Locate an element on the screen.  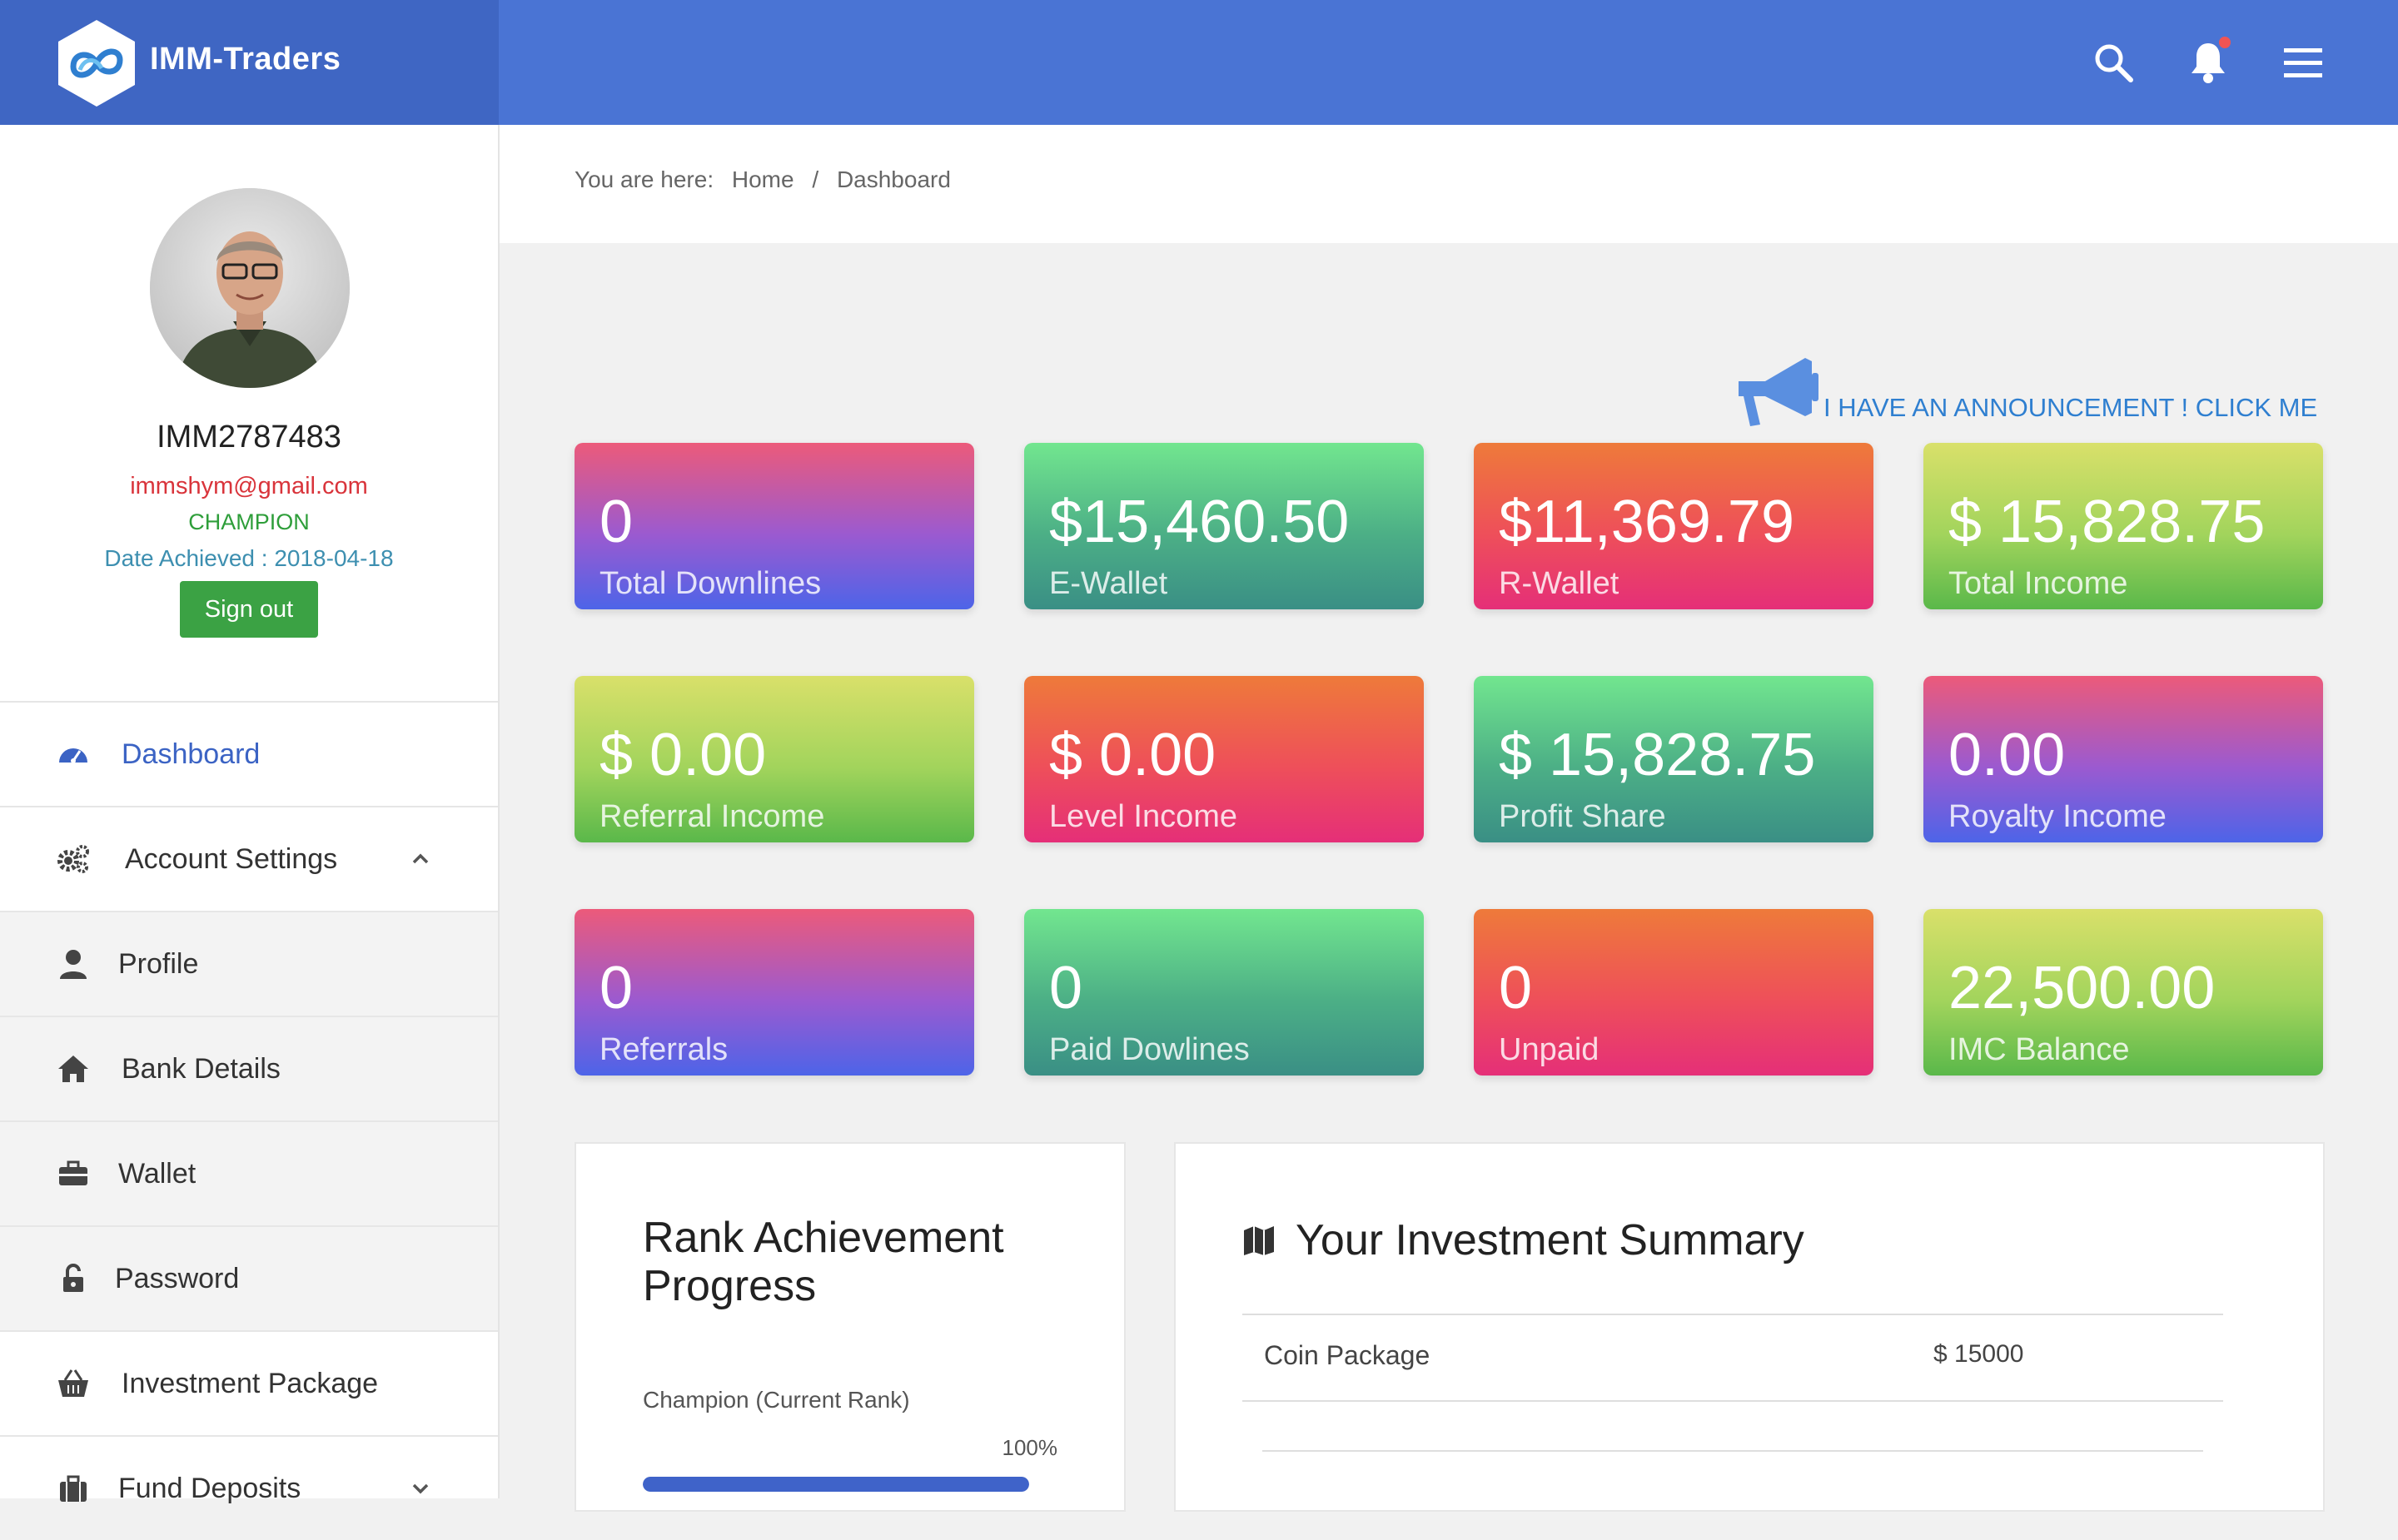
sidebar-item-label: Bank Details is located at coordinates (201, 1068).